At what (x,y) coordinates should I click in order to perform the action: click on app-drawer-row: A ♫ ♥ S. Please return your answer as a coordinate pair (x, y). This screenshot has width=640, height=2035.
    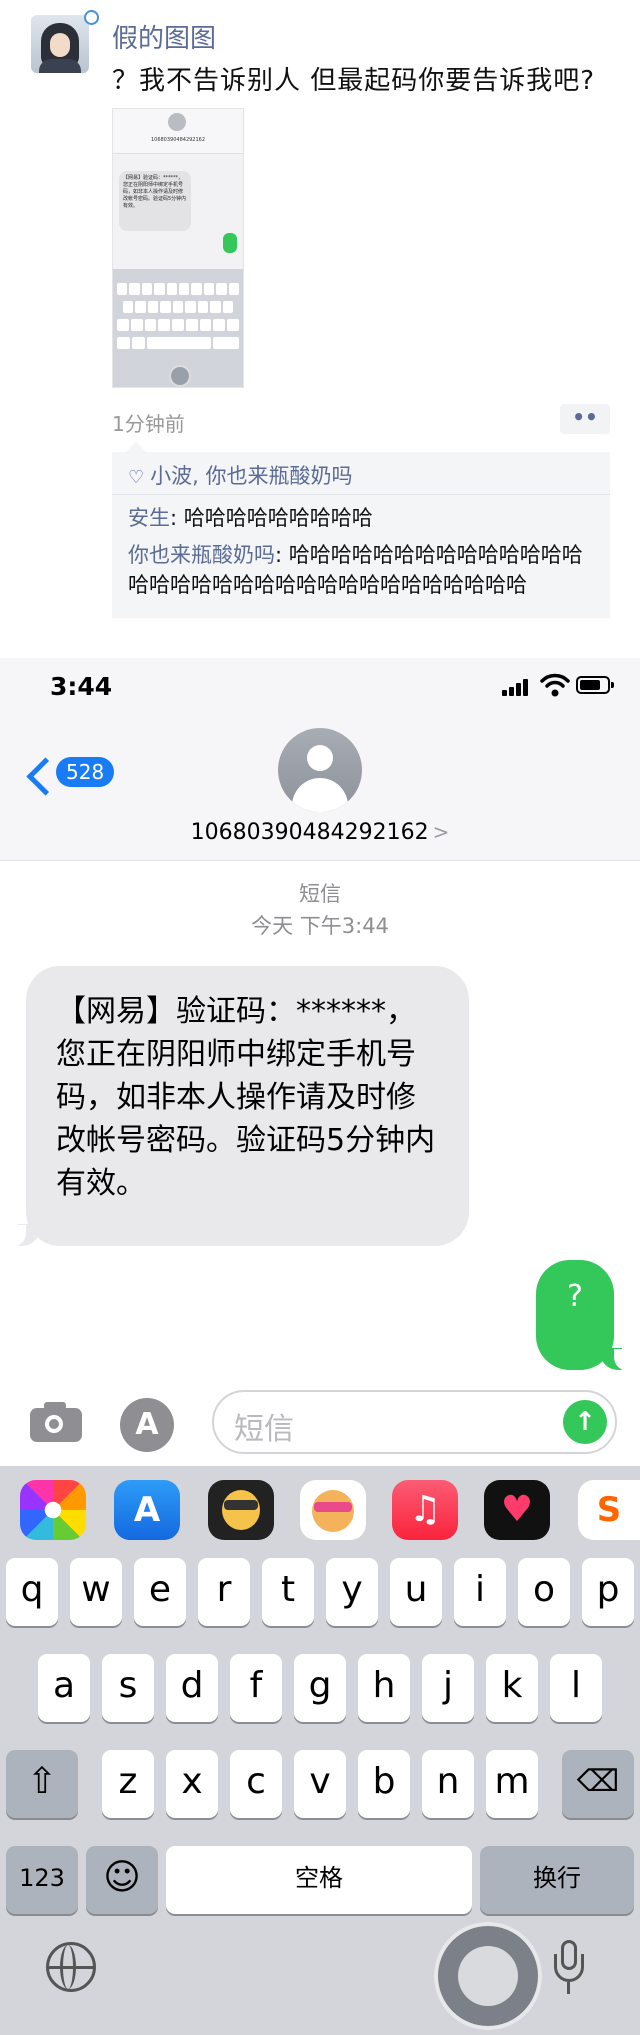
    Looking at the image, I should click on (320, 1512).